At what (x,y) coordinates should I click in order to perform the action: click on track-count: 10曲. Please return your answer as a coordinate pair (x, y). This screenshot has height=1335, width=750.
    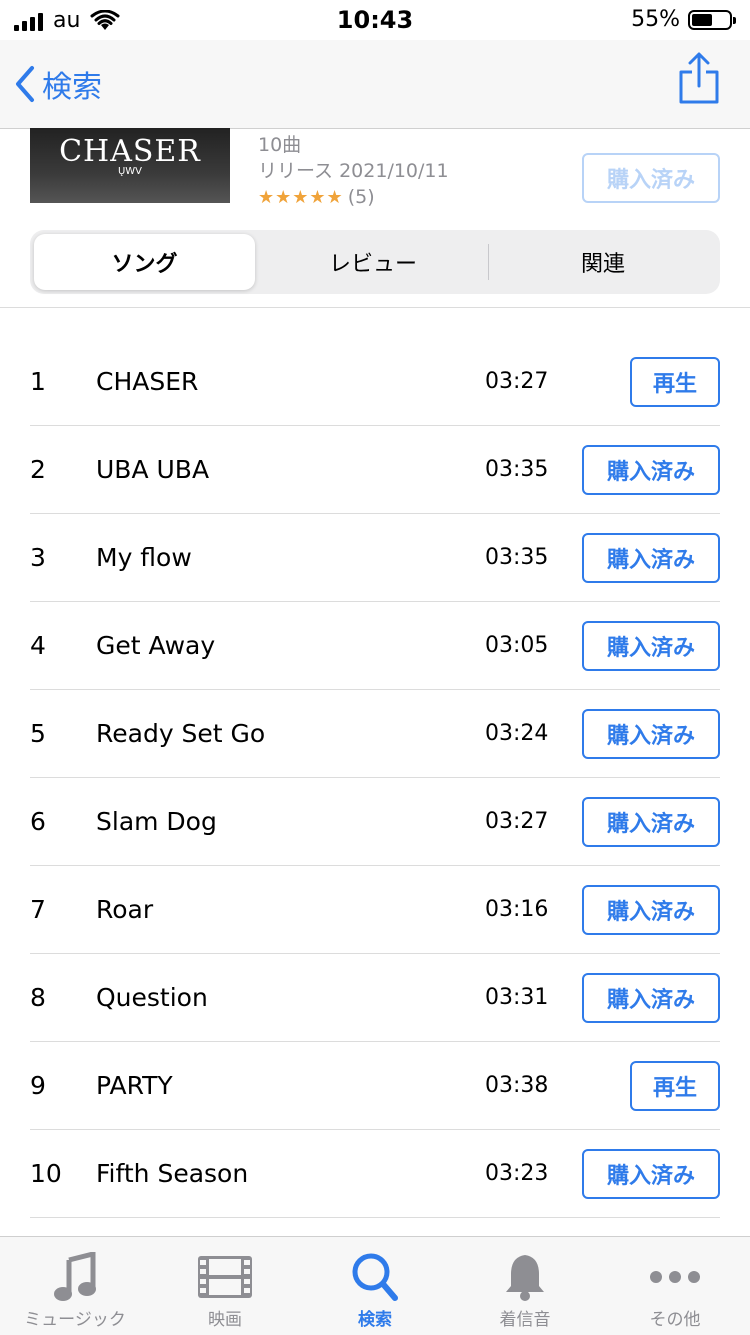
    Looking at the image, I should click on (280, 145).